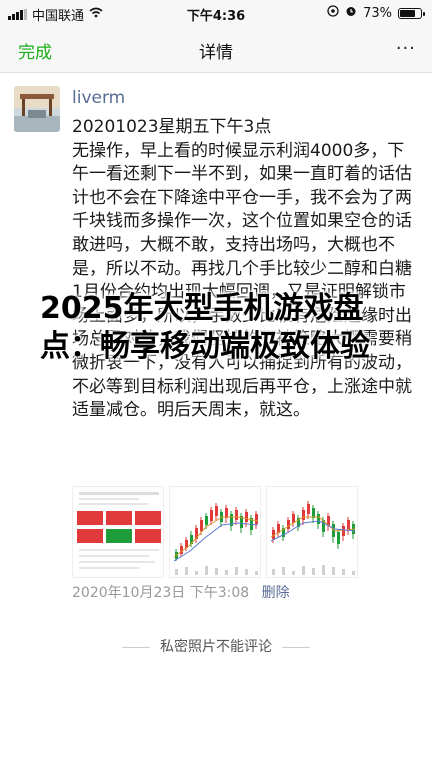 This screenshot has height=768, width=432. I want to click on post-time: 2020年10月23日 下午3:08, so click(161, 593).